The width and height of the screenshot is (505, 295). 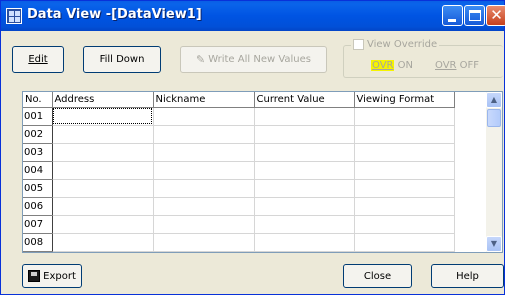 I want to click on edit-button-label: Edit, so click(x=38, y=59).